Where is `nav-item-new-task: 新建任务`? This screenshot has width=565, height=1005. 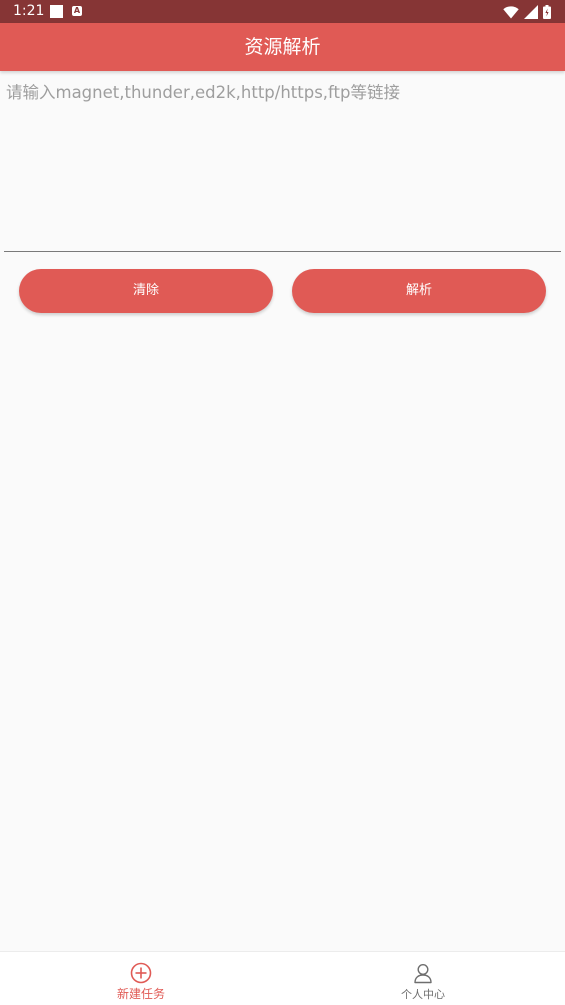 nav-item-new-task: 新建任务 is located at coordinates (141, 978).